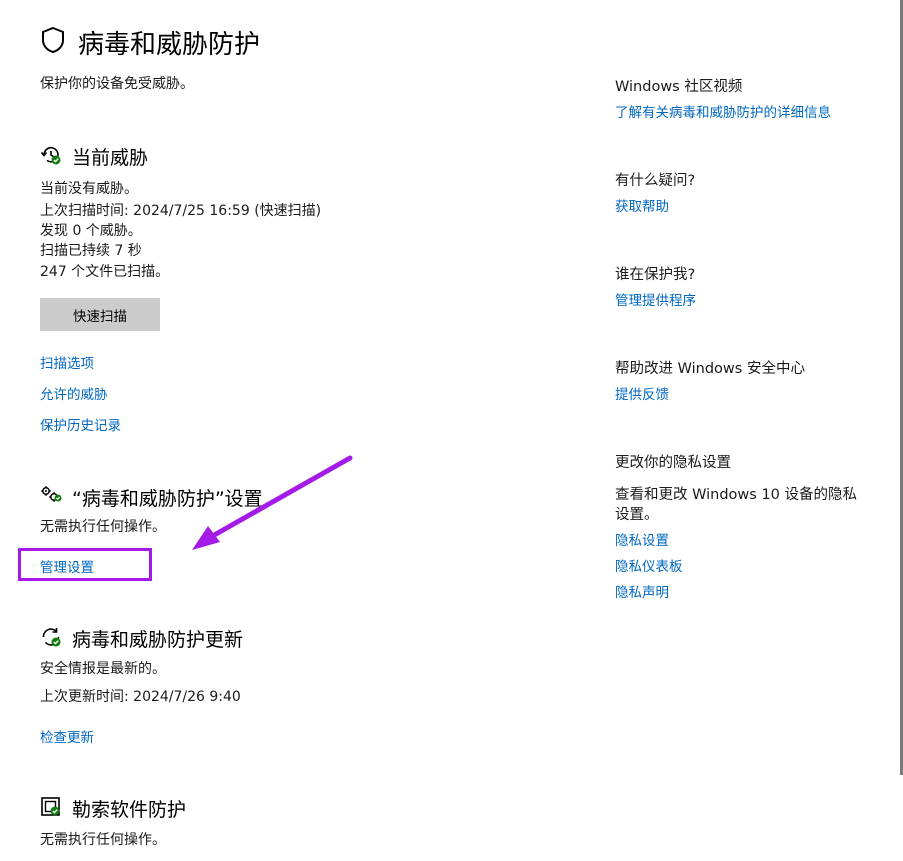 The width and height of the screenshot is (903, 861). I want to click on feedback-link: 提供反馈, so click(642, 393).